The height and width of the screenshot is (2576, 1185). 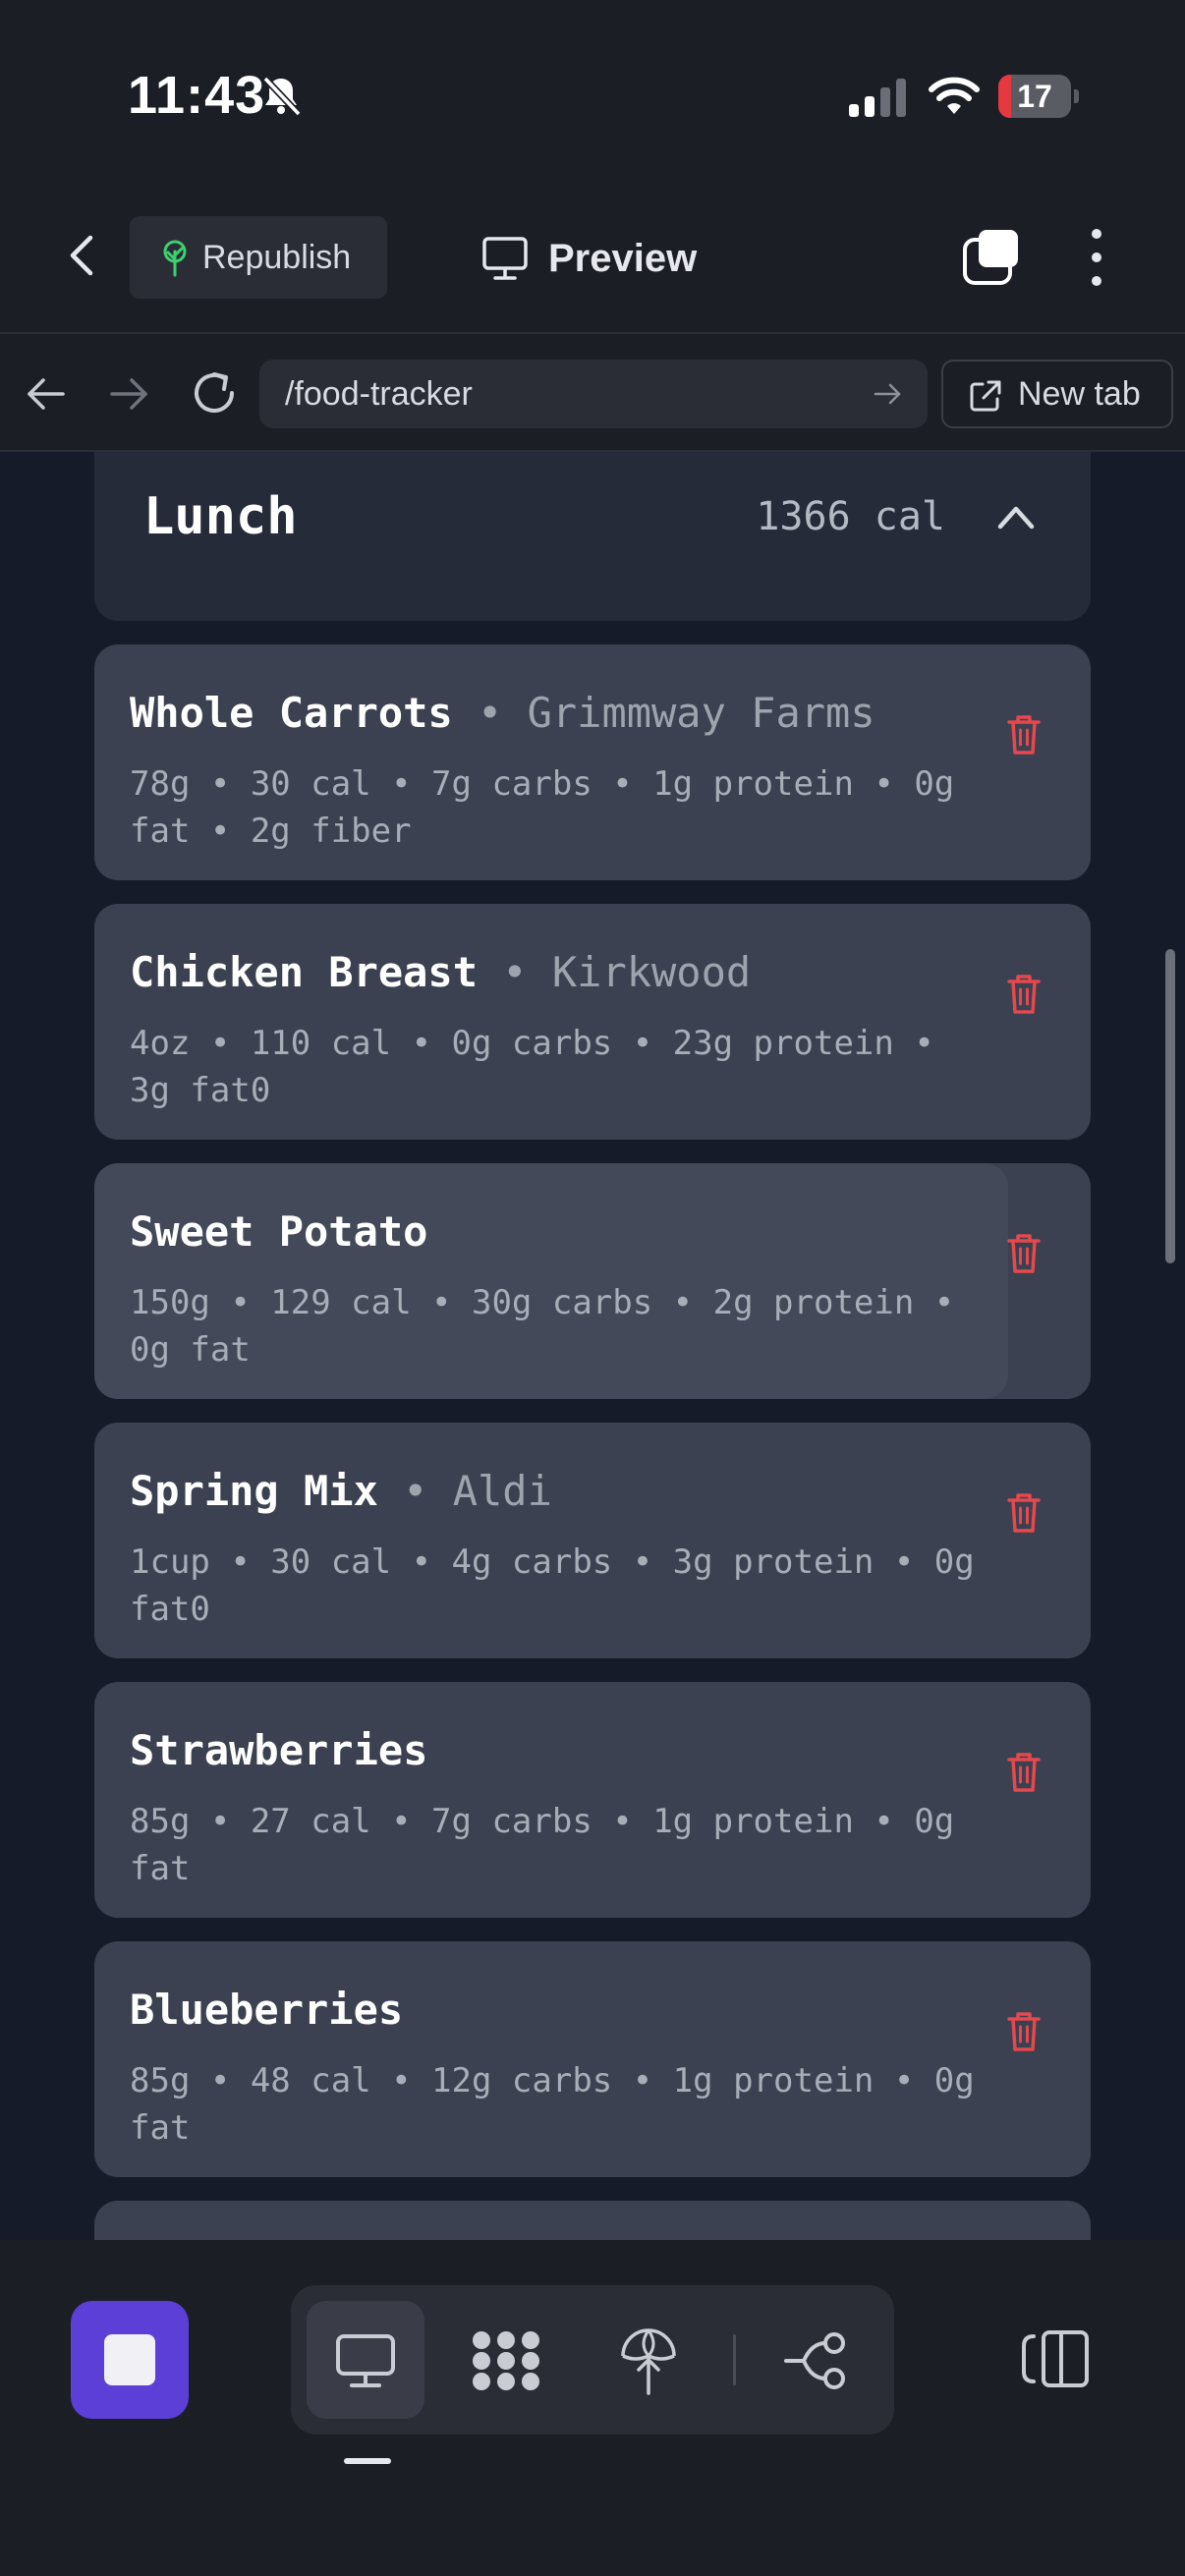 I want to click on food-item-name: Sweet Potato, so click(x=279, y=1231).